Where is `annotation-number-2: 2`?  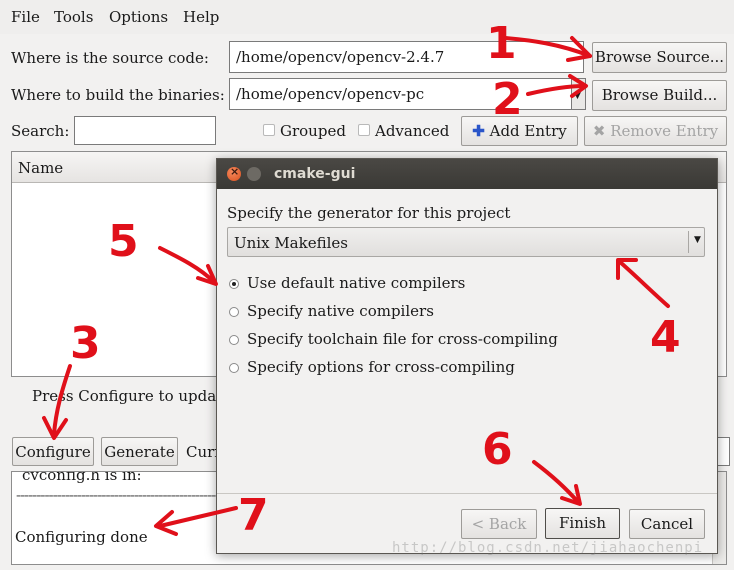
annotation-number-2: 2 is located at coordinates (507, 99).